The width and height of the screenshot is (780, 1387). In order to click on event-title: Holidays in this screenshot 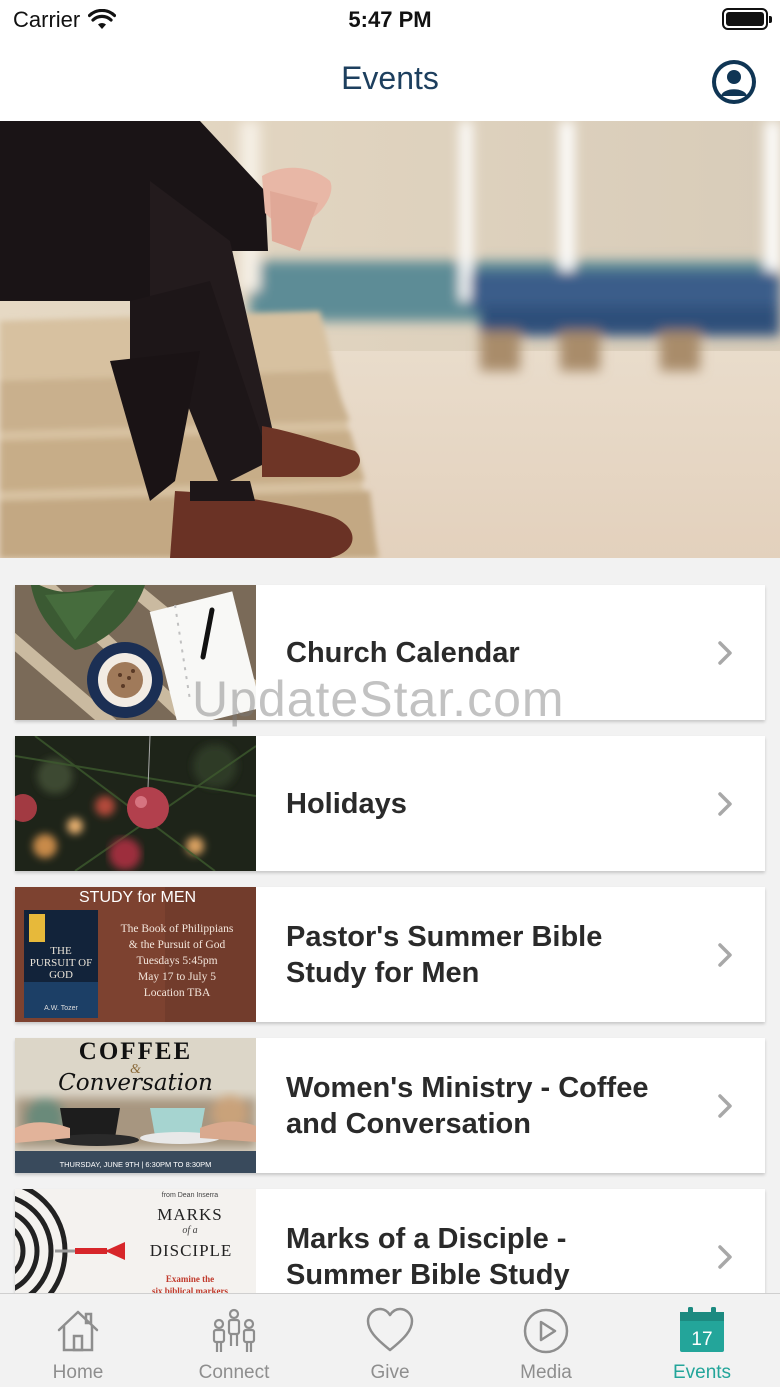, I will do `click(346, 803)`.